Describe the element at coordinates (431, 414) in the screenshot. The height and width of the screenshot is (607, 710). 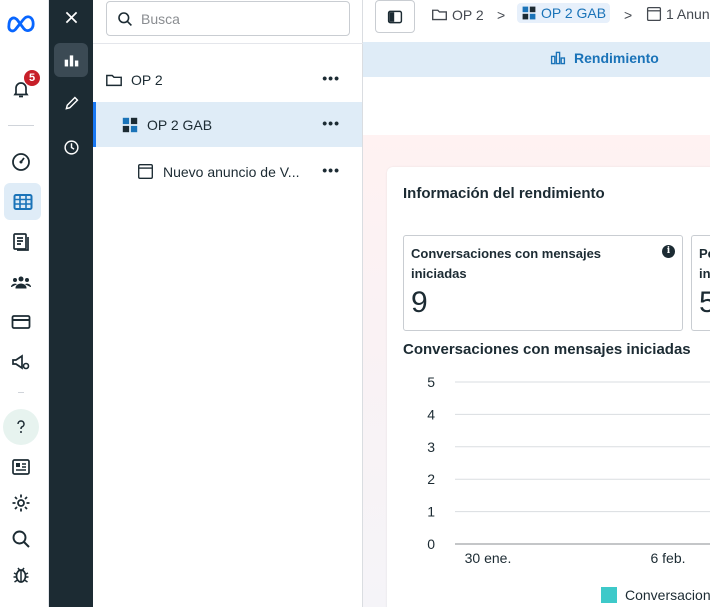
I see `y-tick-label: 4` at that location.